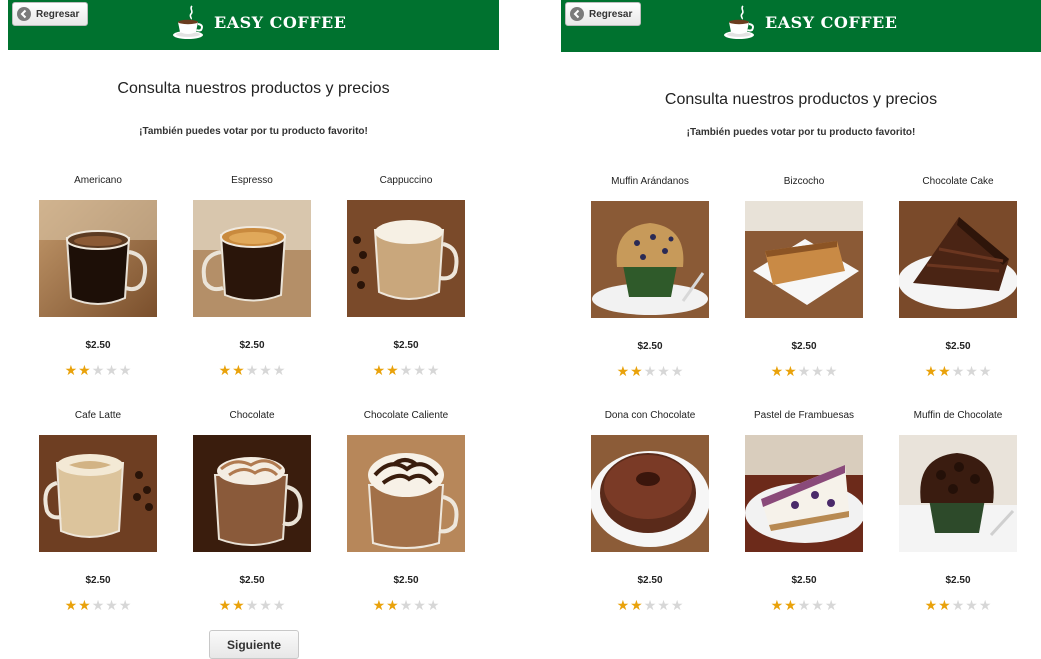 The image size is (1041, 659). I want to click on next-button: Siguiente, so click(254, 644).